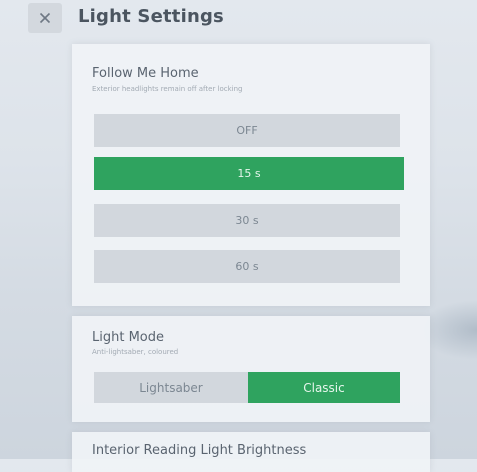  I want to click on close-button, so click(45, 18).